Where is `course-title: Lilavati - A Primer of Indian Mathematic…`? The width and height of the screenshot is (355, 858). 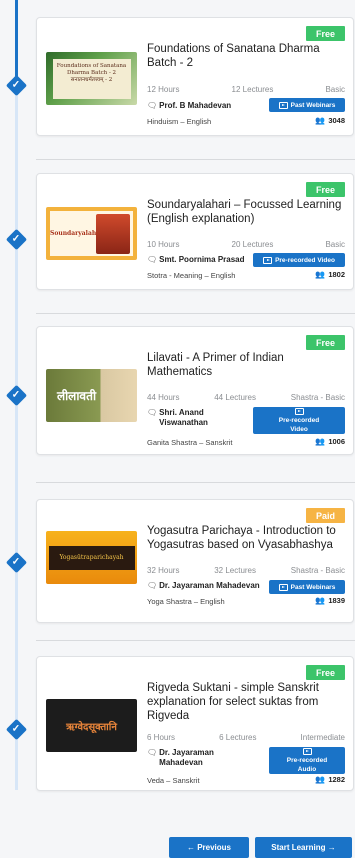
course-title: Lilavati - A Primer of Indian Mathematic… is located at coordinates (246, 365).